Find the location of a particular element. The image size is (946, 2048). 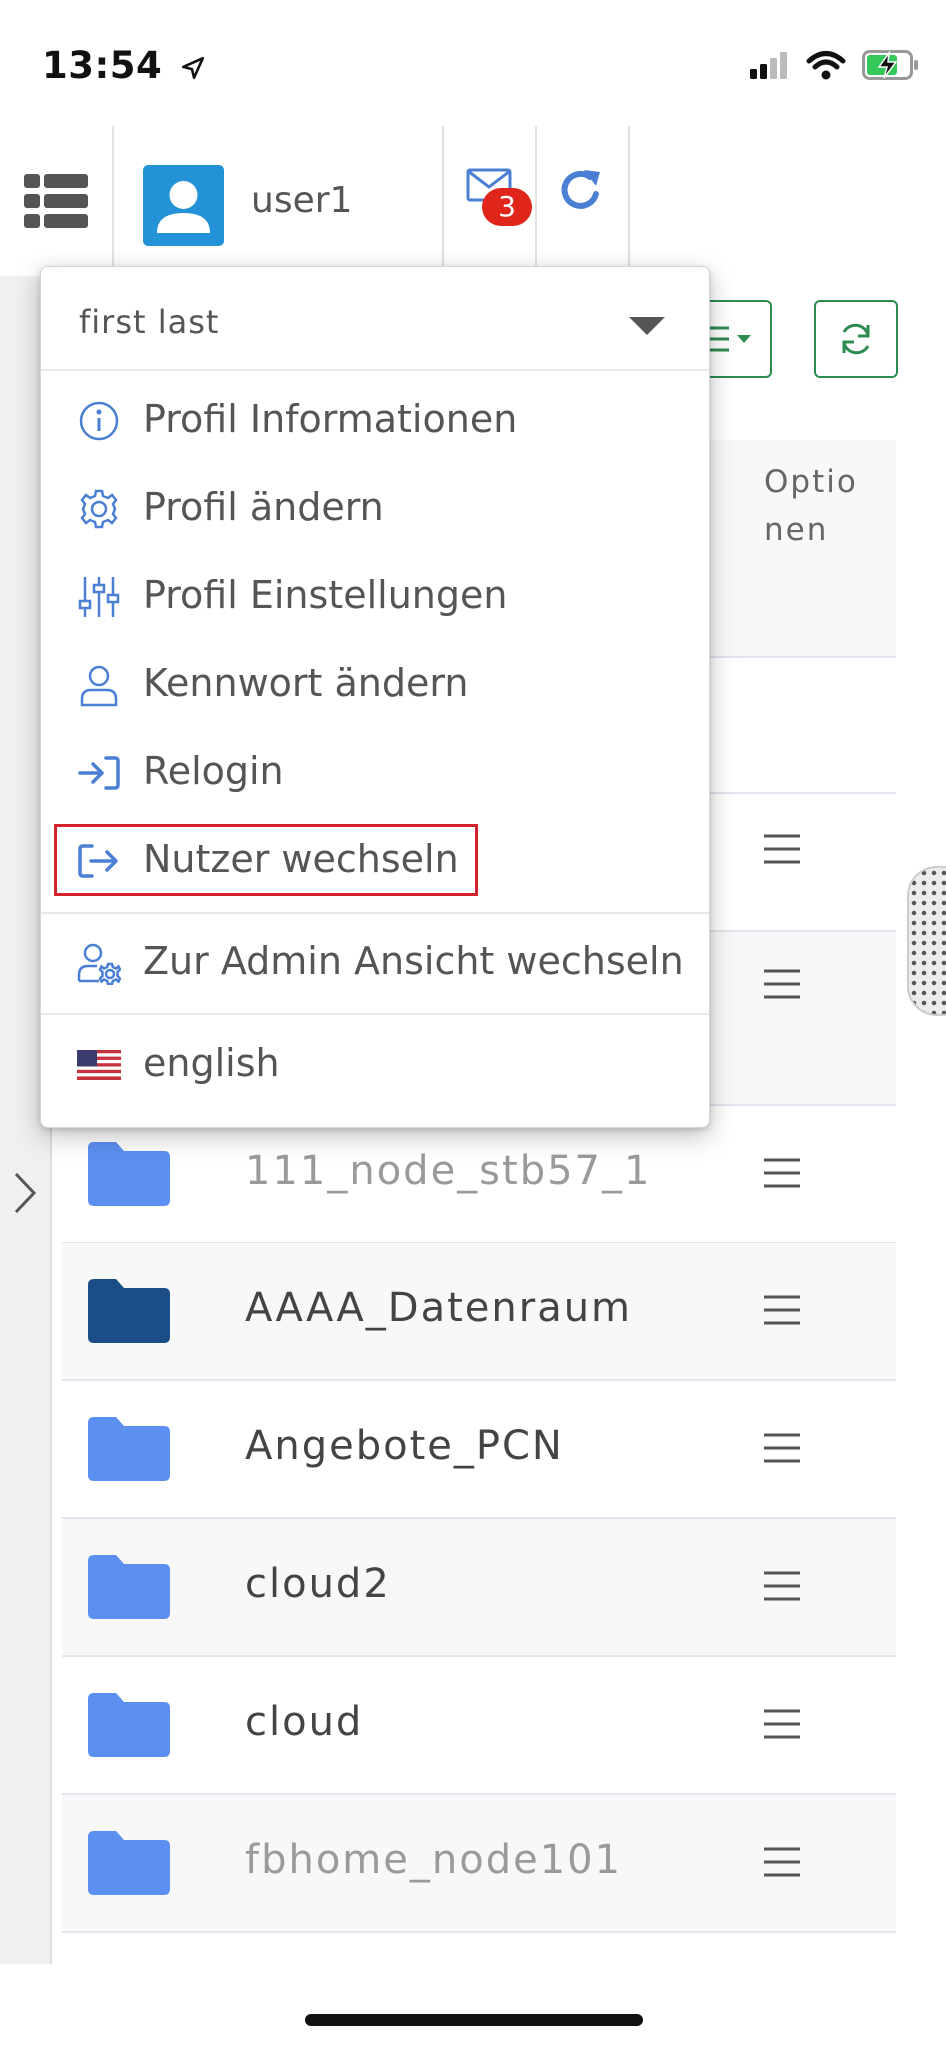

username: user1 is located at coordinates (301, 200).